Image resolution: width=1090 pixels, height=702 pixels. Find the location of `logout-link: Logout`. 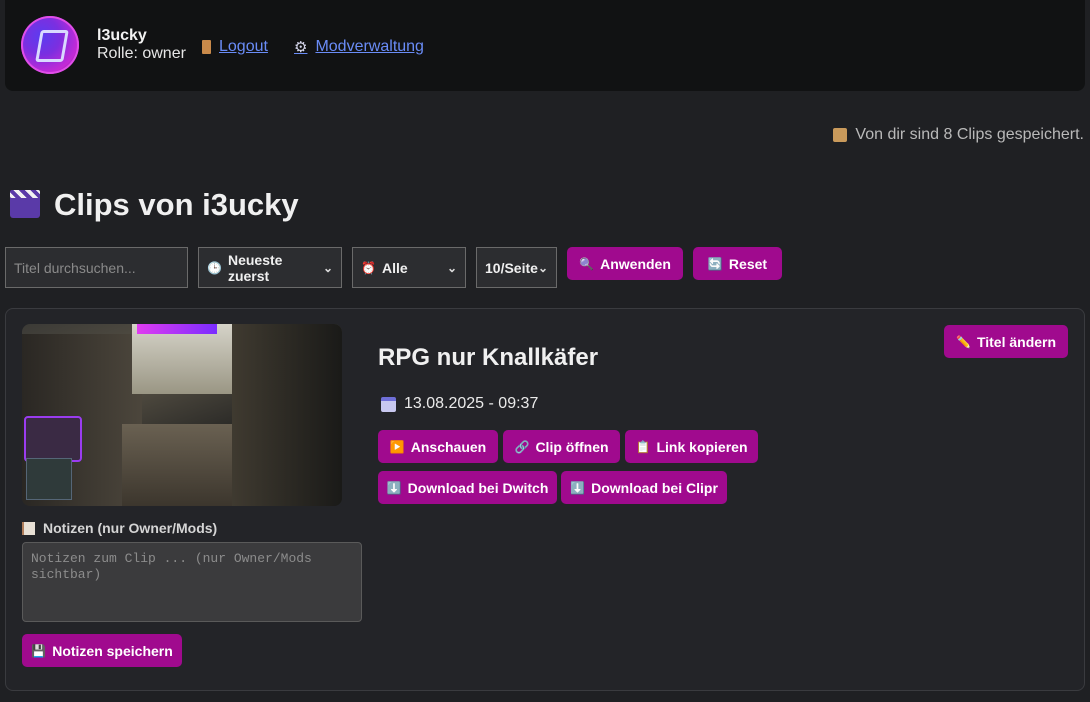

logout-link: Logout is located at coordinates (235, 47).